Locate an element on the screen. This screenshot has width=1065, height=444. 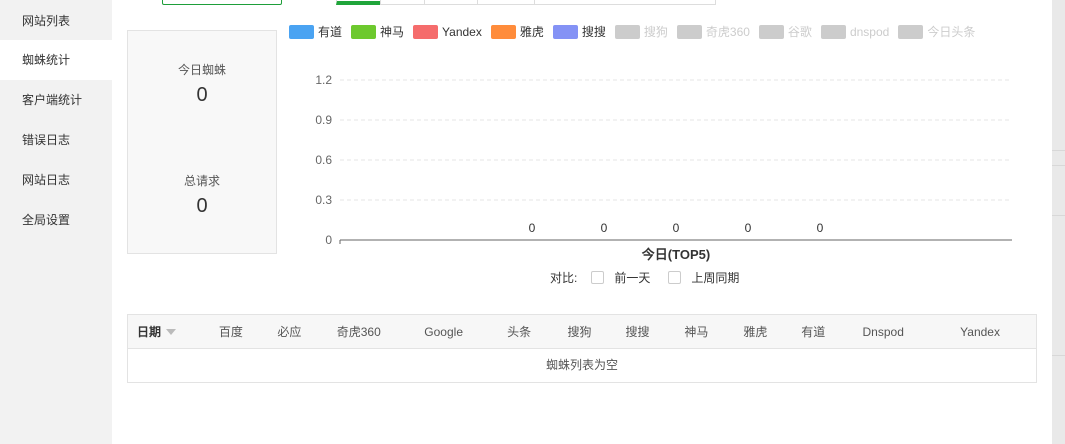
table-empty-row: 蜘蛛列表为空 is located at coordinates (581, 365).